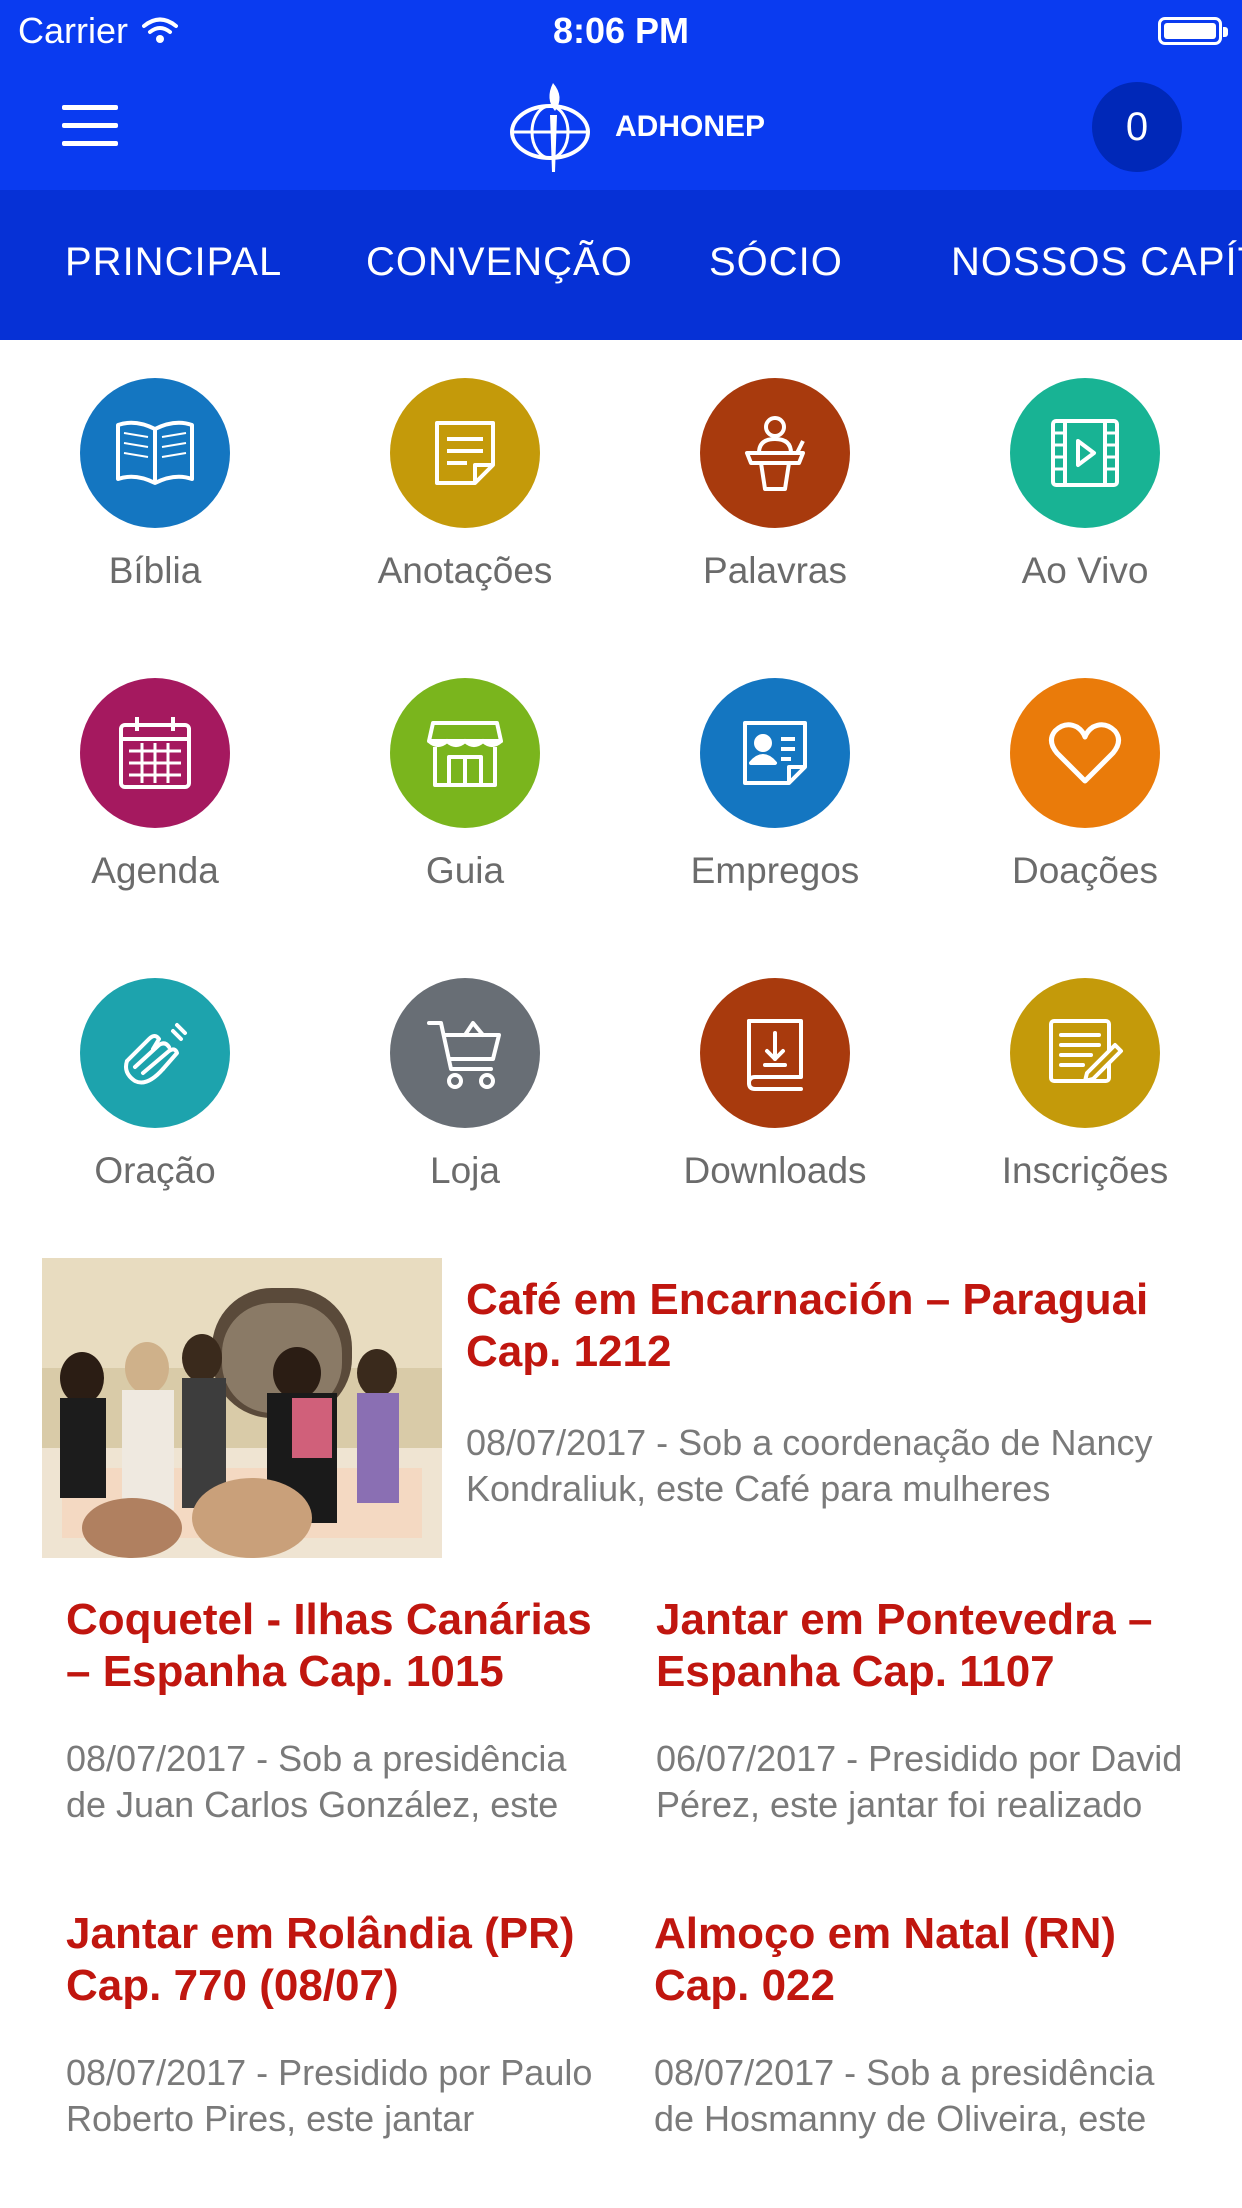 The width and height of the screenshot is (1242, 2208). Describe the element at coordinates (1085, 1053) in the screenshot. I see `form-edit-icon` at that location.